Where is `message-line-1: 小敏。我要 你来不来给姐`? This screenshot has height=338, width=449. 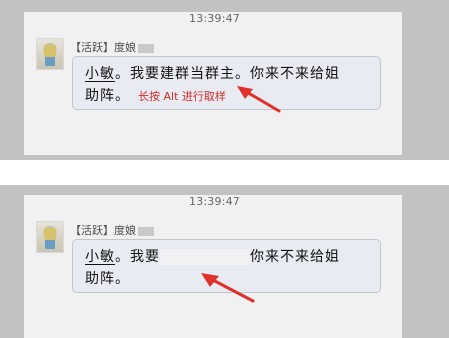 message-line-1: 小敏。我要 你来不来给姐 is located at coordinates (212, 256).